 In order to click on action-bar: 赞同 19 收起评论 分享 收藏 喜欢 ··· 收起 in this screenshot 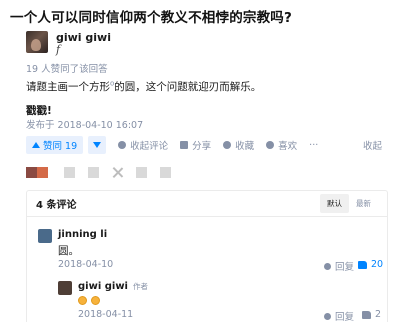, I will do `click(207, 145)`.